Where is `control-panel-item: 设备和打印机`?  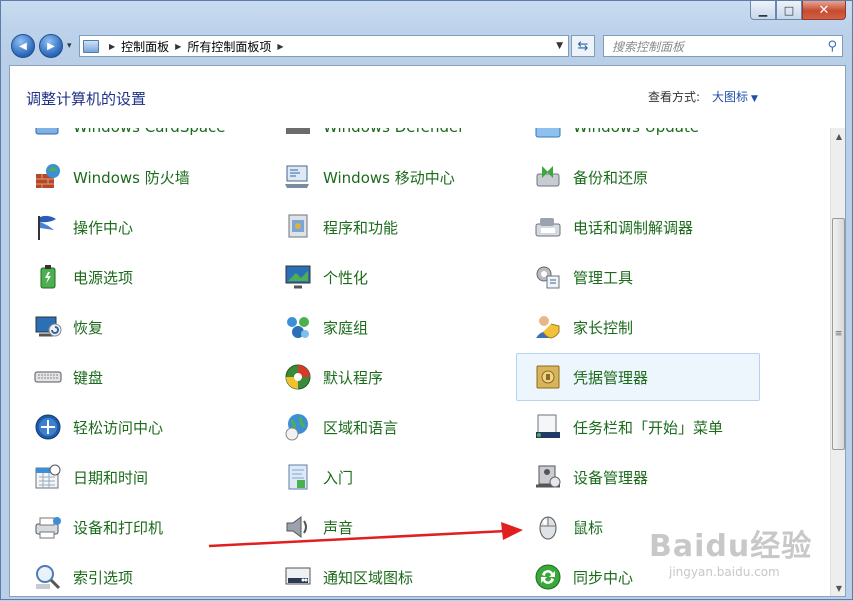 control-panel-item: 设备和打印机 is located at coordinates (138, 527).